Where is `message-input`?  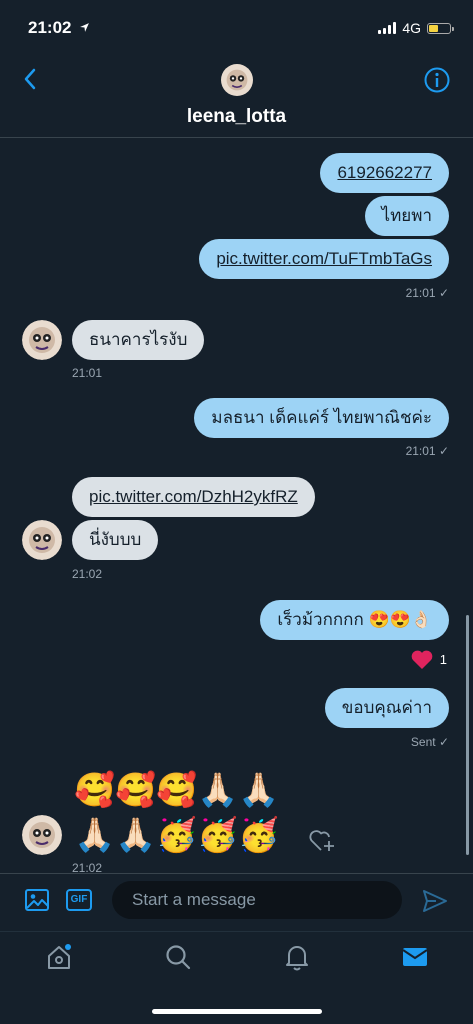 message-input is located at coordinates (257, 900).